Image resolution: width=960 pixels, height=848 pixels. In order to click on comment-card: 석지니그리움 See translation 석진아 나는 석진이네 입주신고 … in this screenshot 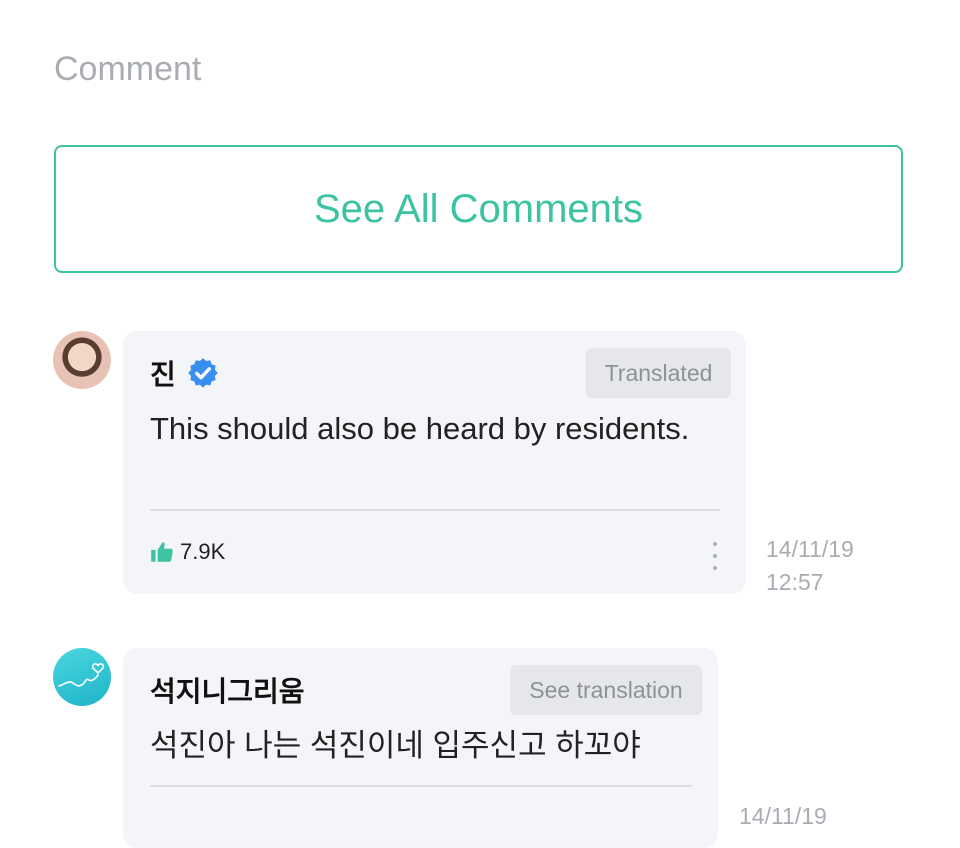, I will do `click(420, 748)`.